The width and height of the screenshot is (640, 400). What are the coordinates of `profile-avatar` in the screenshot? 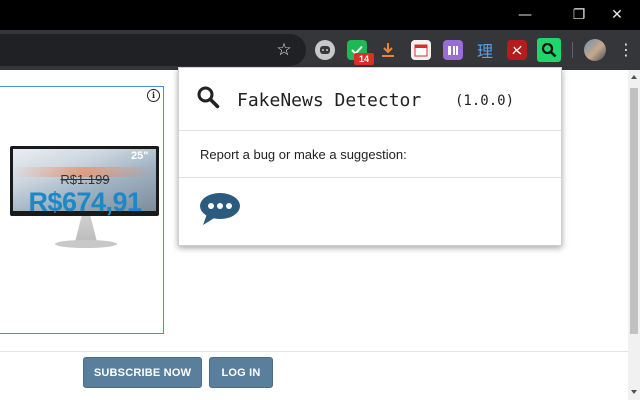 It's located at (595, 50).